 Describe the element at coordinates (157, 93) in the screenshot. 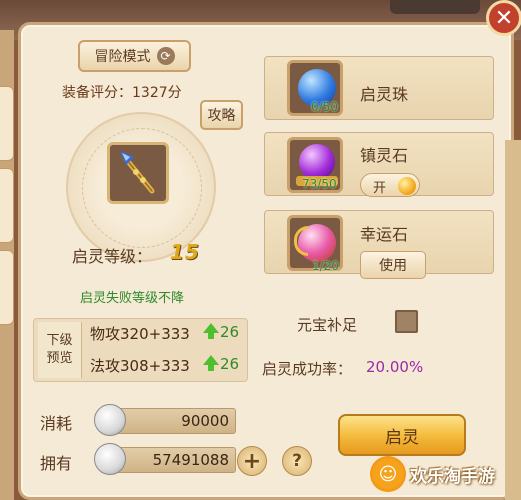

I see `score-value: 1327分` at that location.